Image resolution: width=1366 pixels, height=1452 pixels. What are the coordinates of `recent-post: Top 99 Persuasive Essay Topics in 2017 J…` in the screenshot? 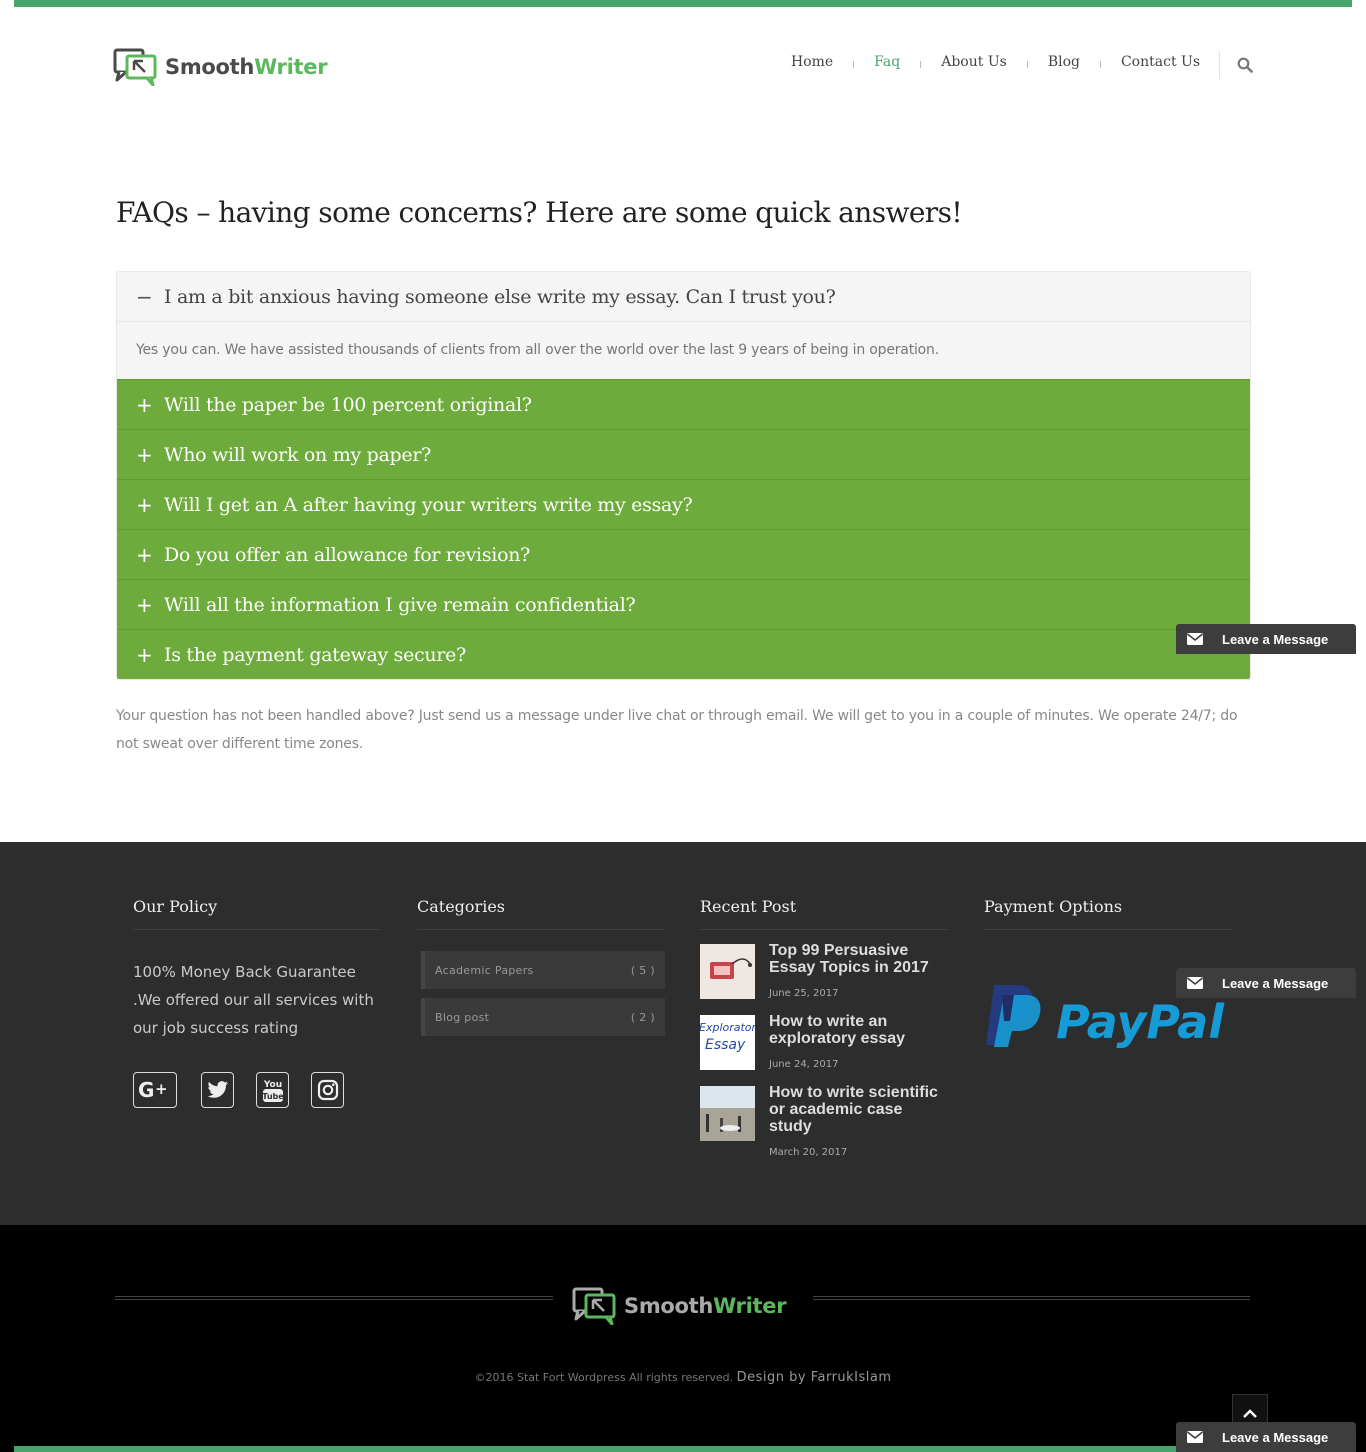 It's located at (824, 970).